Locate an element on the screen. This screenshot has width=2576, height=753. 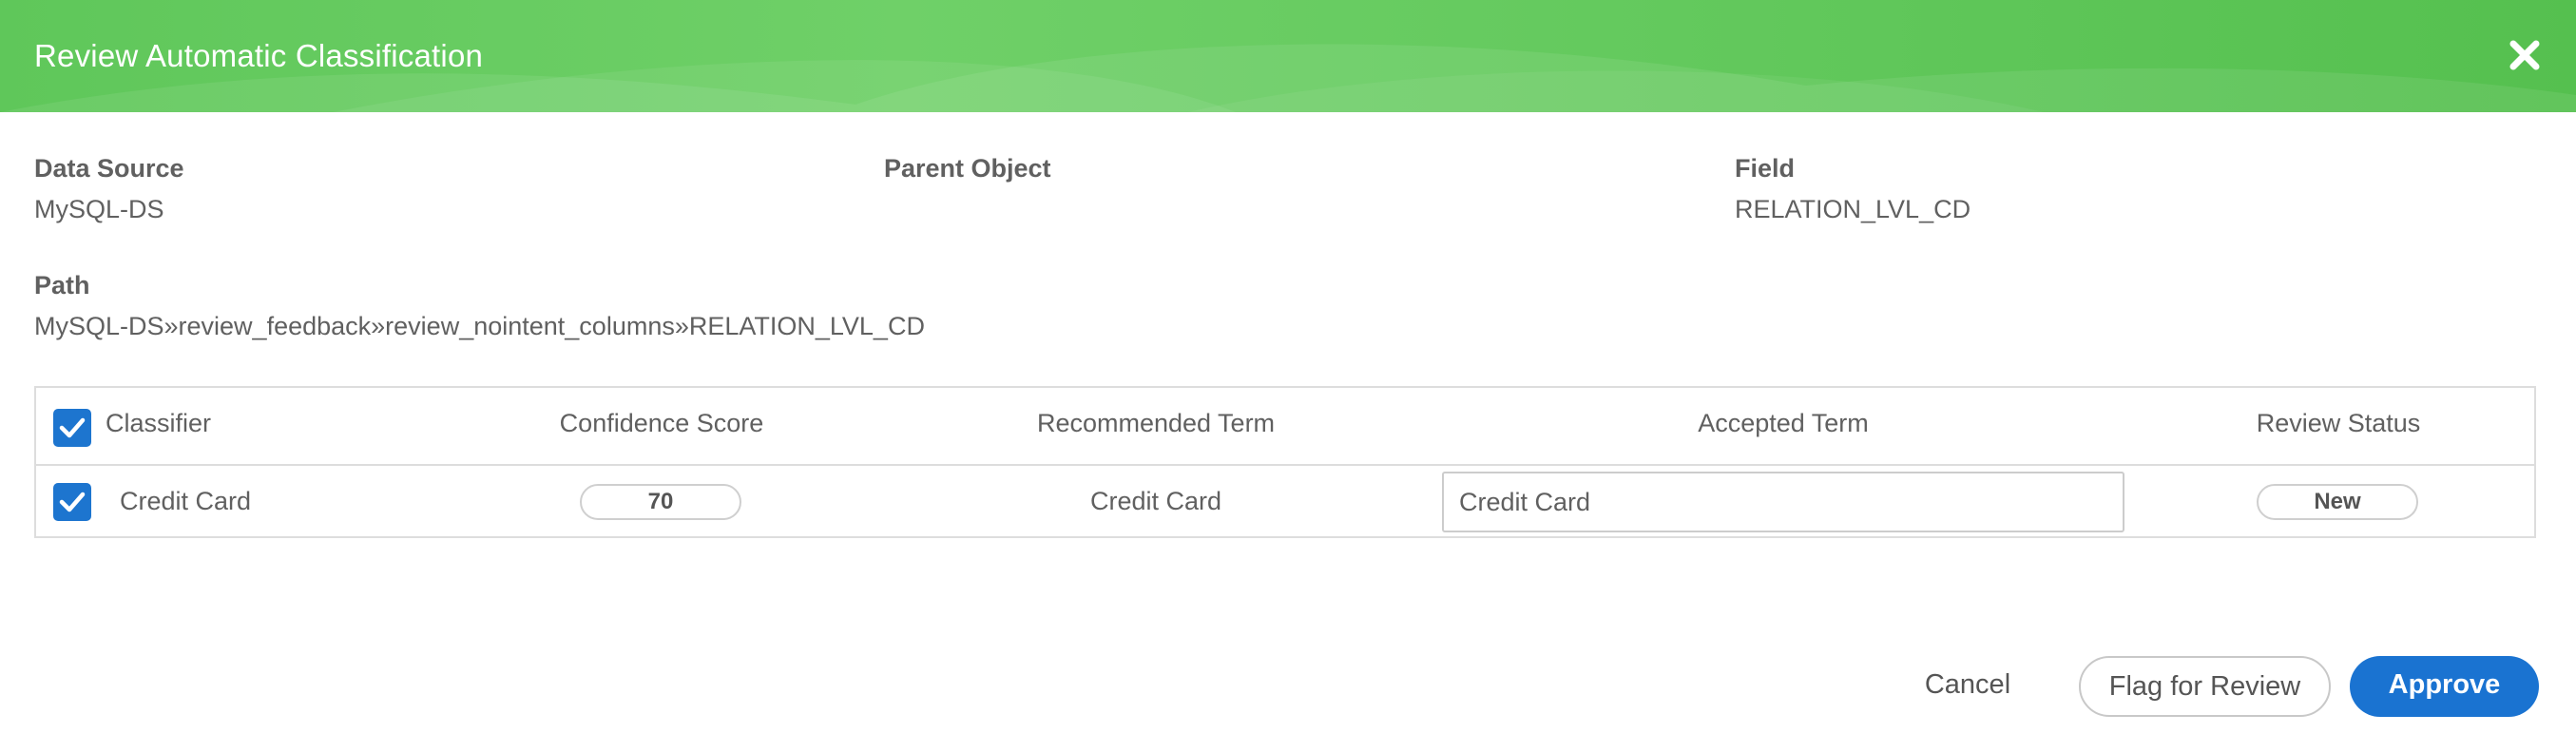
select-all-checkbox is located at coordinates (72, 428).